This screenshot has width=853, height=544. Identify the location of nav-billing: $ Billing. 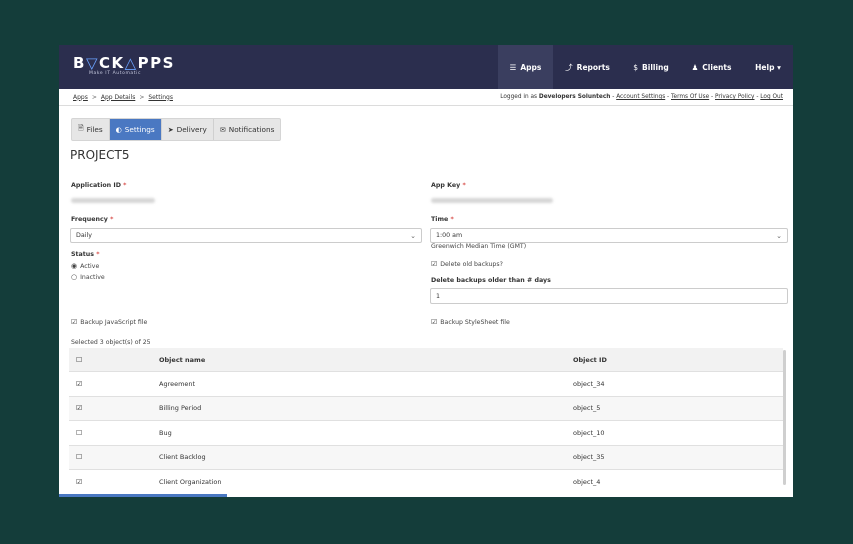
(651, 67).